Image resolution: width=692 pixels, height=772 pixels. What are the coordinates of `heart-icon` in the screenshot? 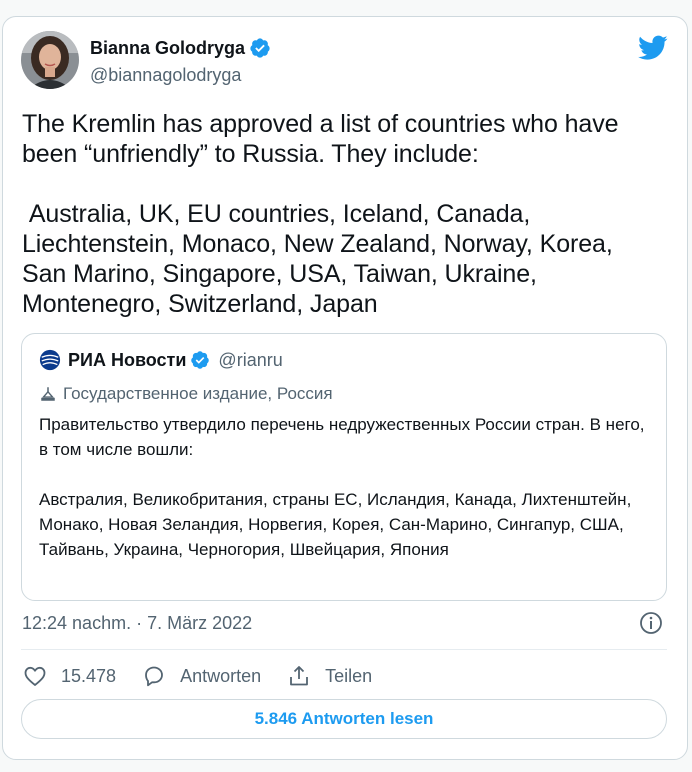 It's located at (35, 676).